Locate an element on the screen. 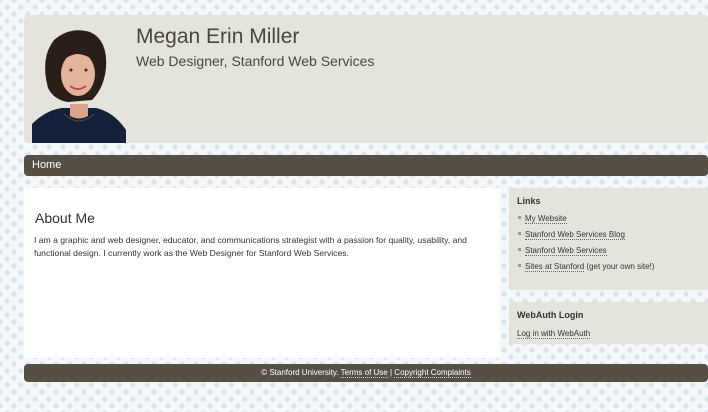 The image size is (708, 412). list-item: My Website is located at coordinates (586, 221).